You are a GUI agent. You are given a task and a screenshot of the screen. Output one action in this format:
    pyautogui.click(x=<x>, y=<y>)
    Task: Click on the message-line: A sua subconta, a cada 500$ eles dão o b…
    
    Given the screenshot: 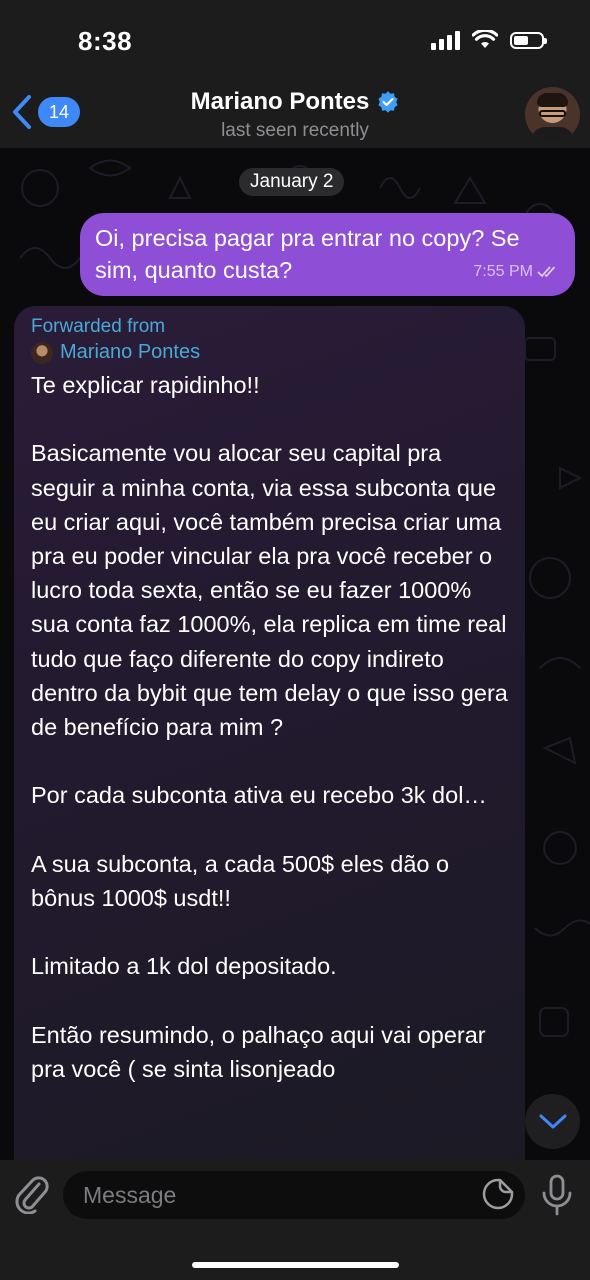 What is the action you would take?
    pyautogui.click(x=240, y=880)
    